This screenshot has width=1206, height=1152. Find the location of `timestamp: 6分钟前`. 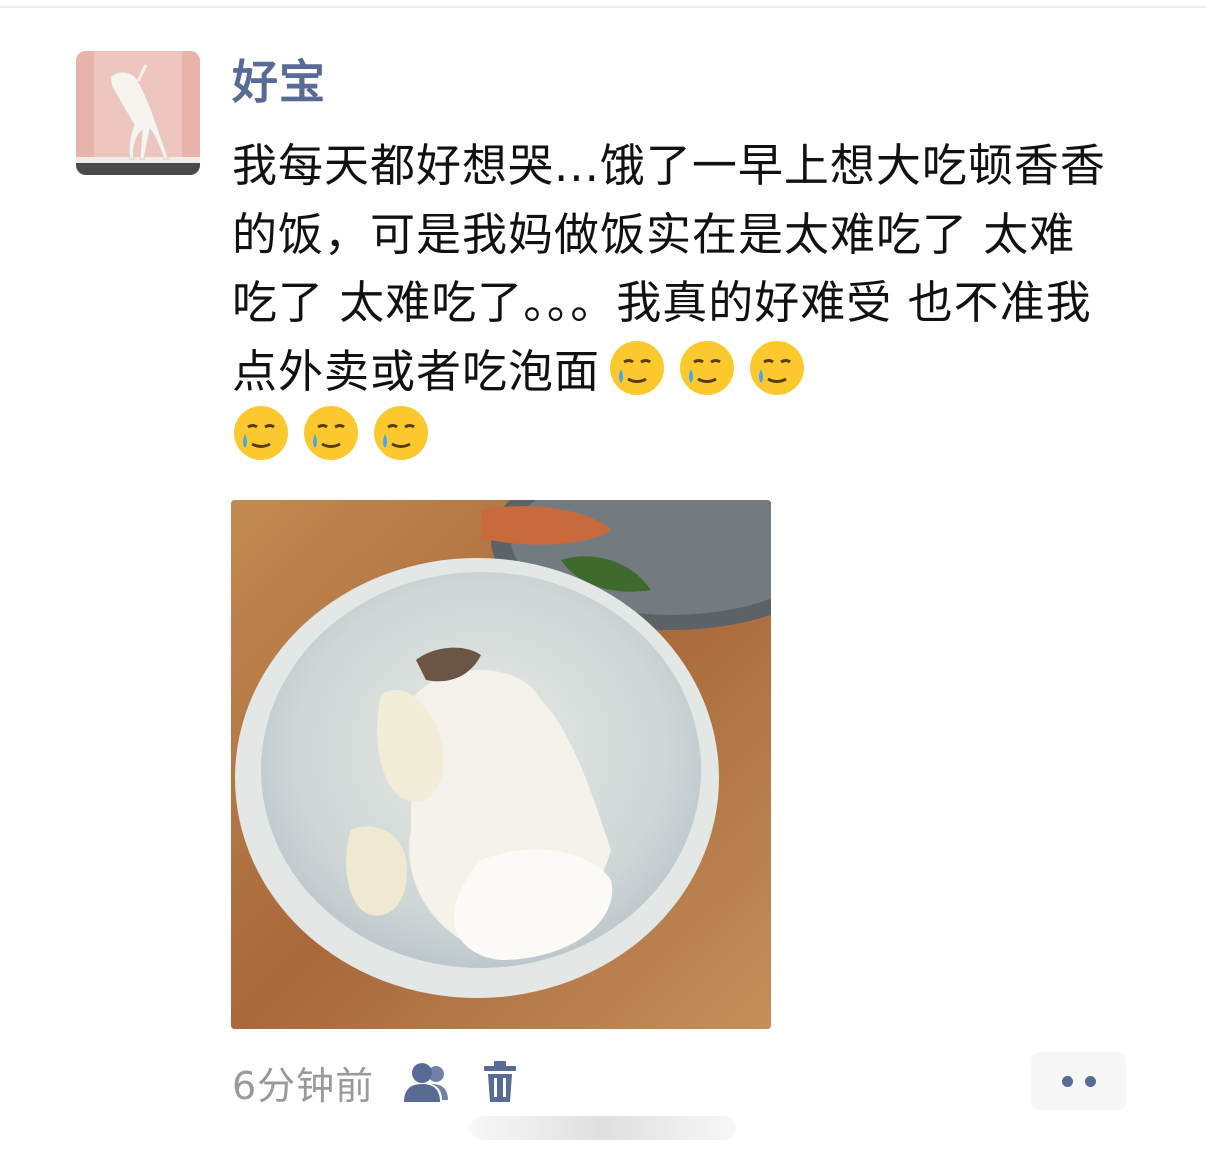

timestamp: 6分钟前 is located at coordinates (303, 1085).